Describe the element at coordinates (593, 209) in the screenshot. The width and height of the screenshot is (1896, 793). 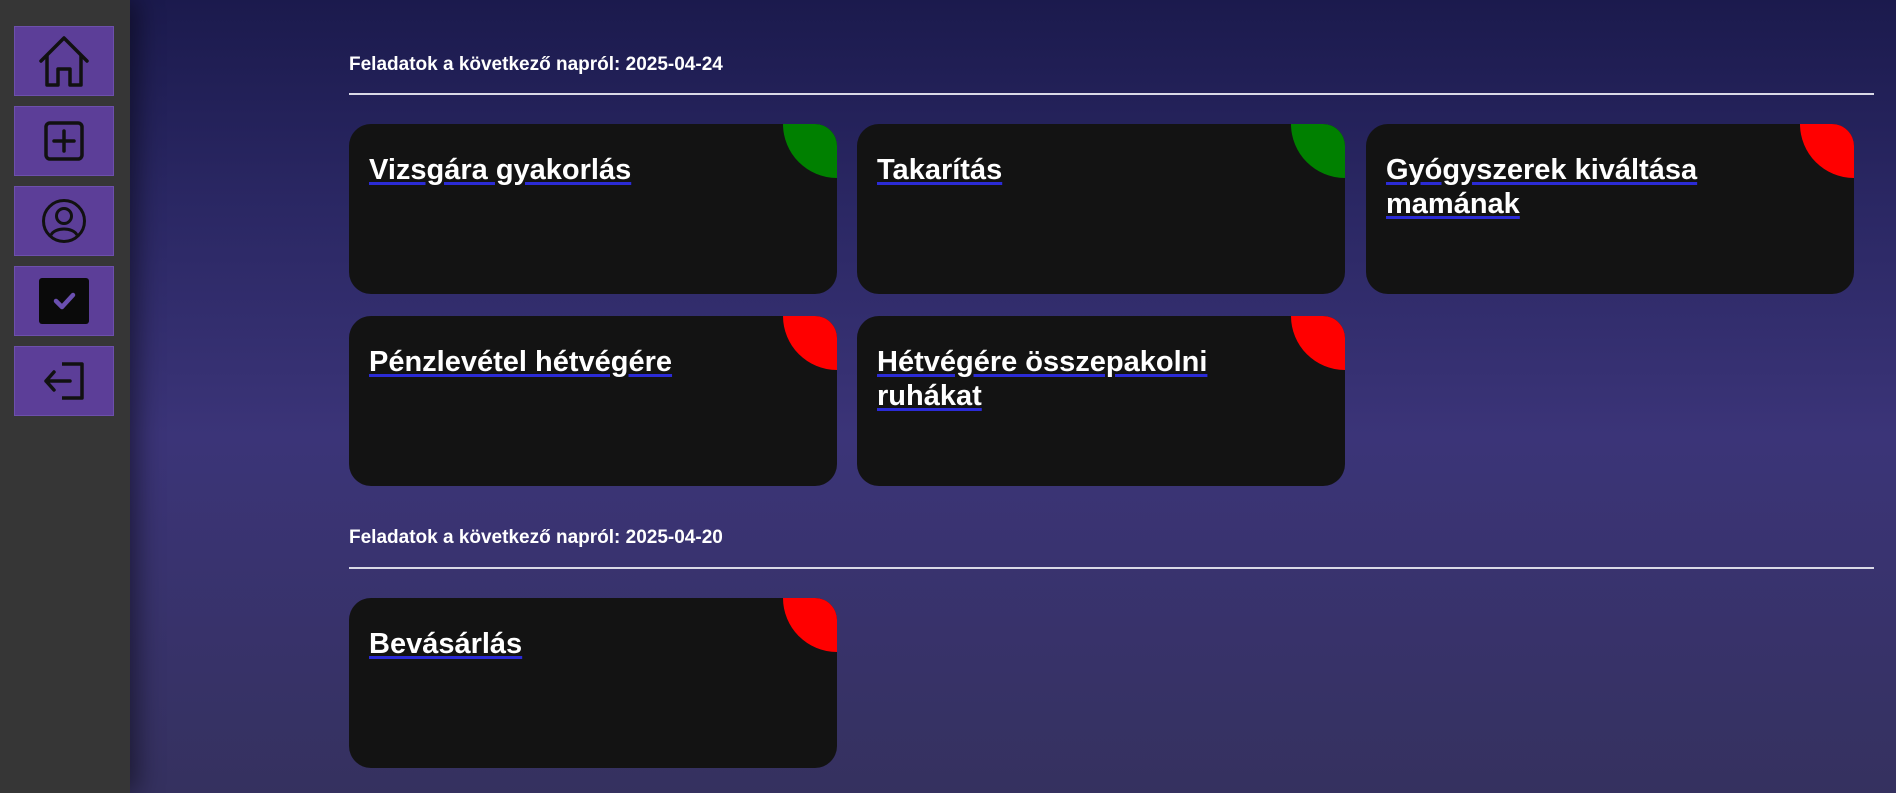
I see `task-card: Vizsgára gyakorlás` at that location.